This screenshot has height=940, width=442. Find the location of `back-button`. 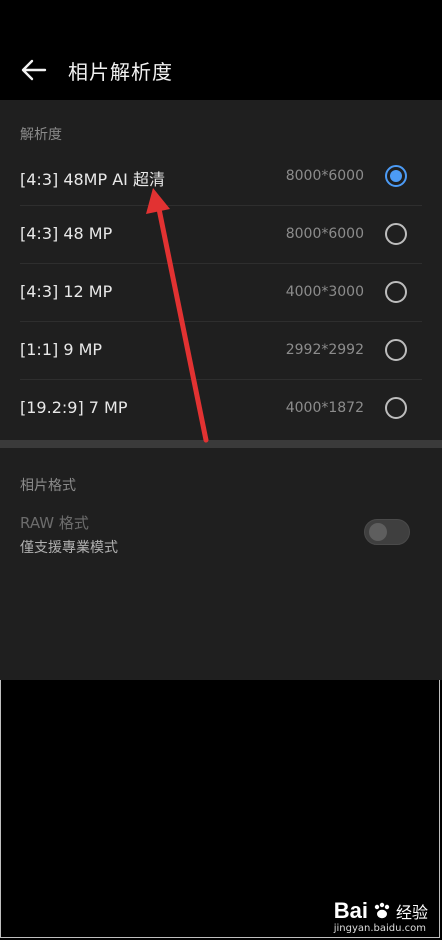

back-button is located at coordinates (34, 70).